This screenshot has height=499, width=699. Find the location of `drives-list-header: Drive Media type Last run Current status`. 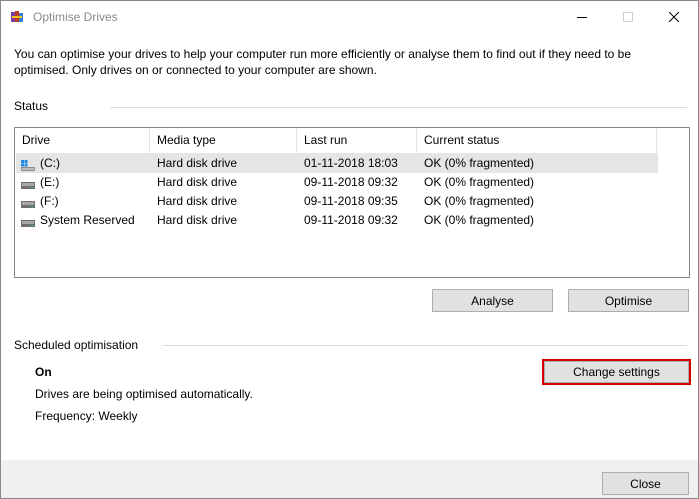

drives-list-header: Drive Media type Last run Current status is located at coordinates (336, 141).